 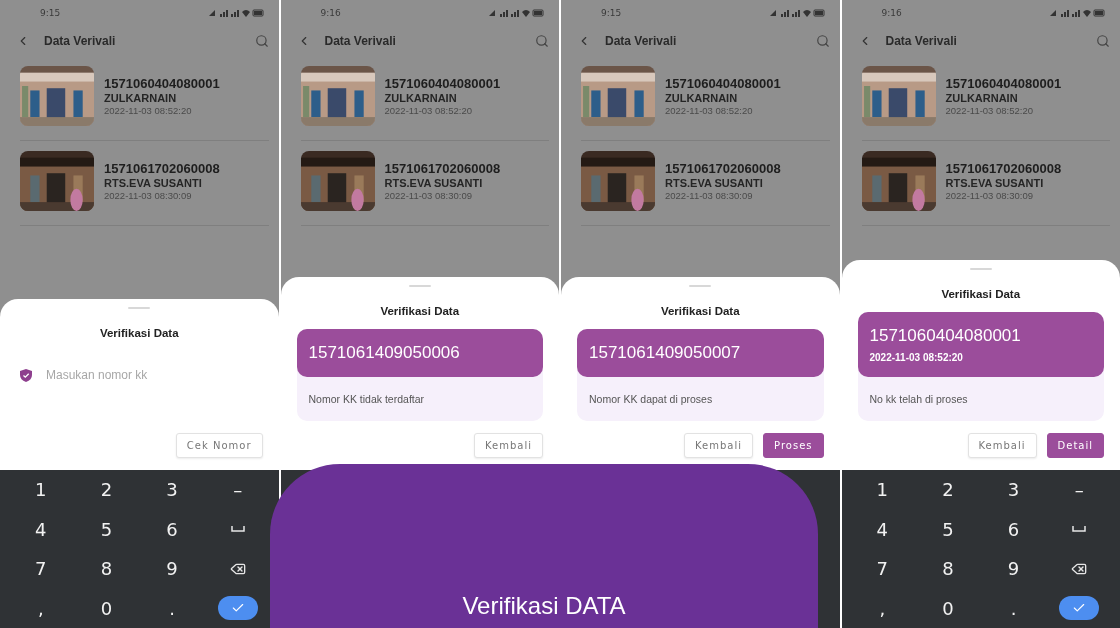 I want to click on processed-date: 2022-11-03 08:52:20, so click(x=916, y=357).